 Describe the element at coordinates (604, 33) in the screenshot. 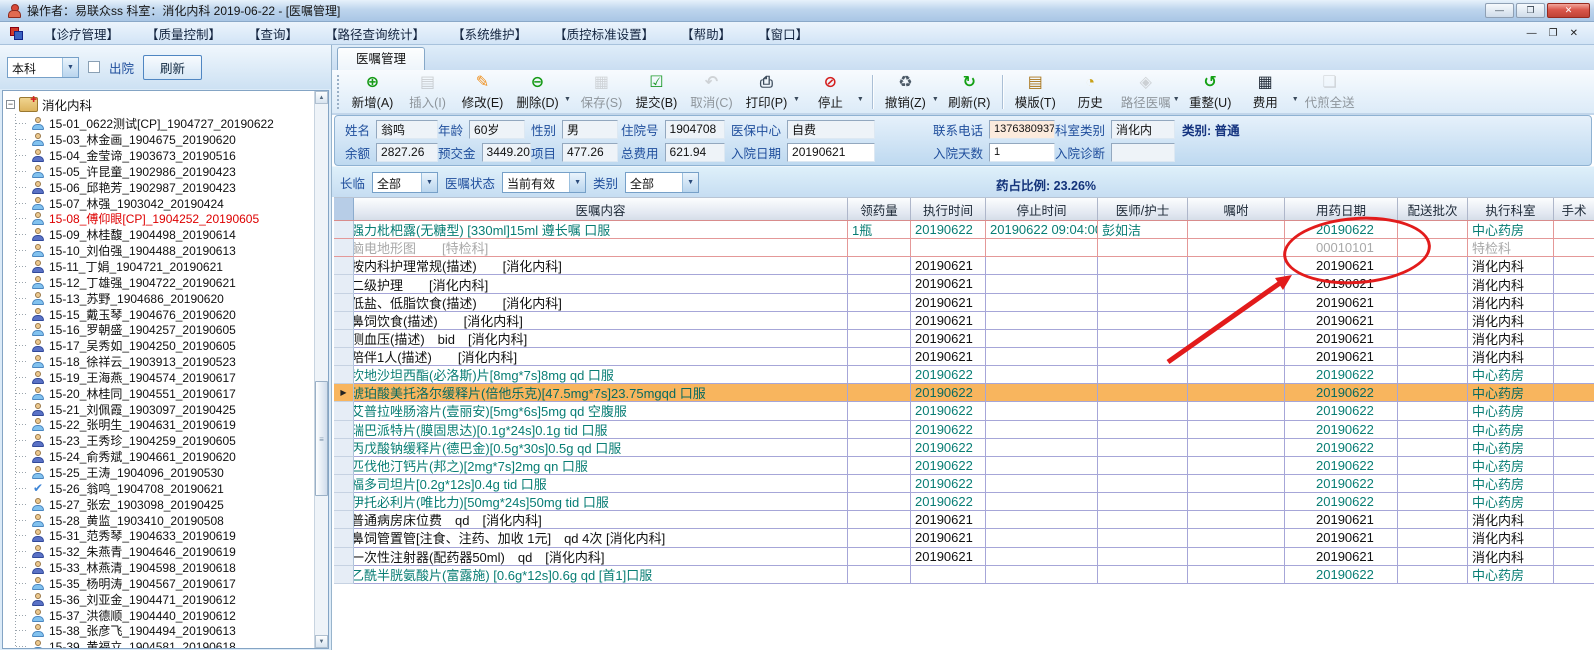

I see `menu-item-5: 【质控标准设置】` at that location.